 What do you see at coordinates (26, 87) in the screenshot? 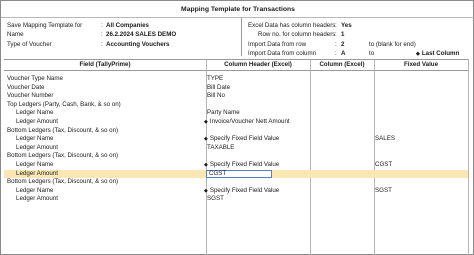
I see `field-name: Voucher Date` at bounding box center [26, 87].